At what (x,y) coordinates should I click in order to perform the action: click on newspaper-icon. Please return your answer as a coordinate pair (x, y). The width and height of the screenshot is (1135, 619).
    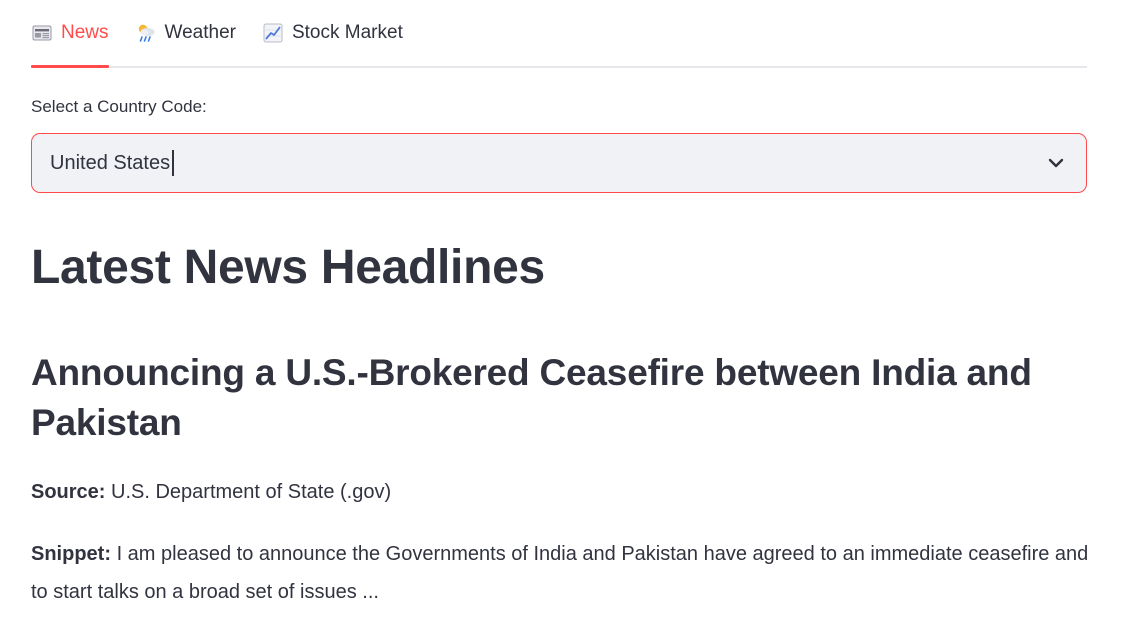
    Looking at the image, I should click on (42, 33).